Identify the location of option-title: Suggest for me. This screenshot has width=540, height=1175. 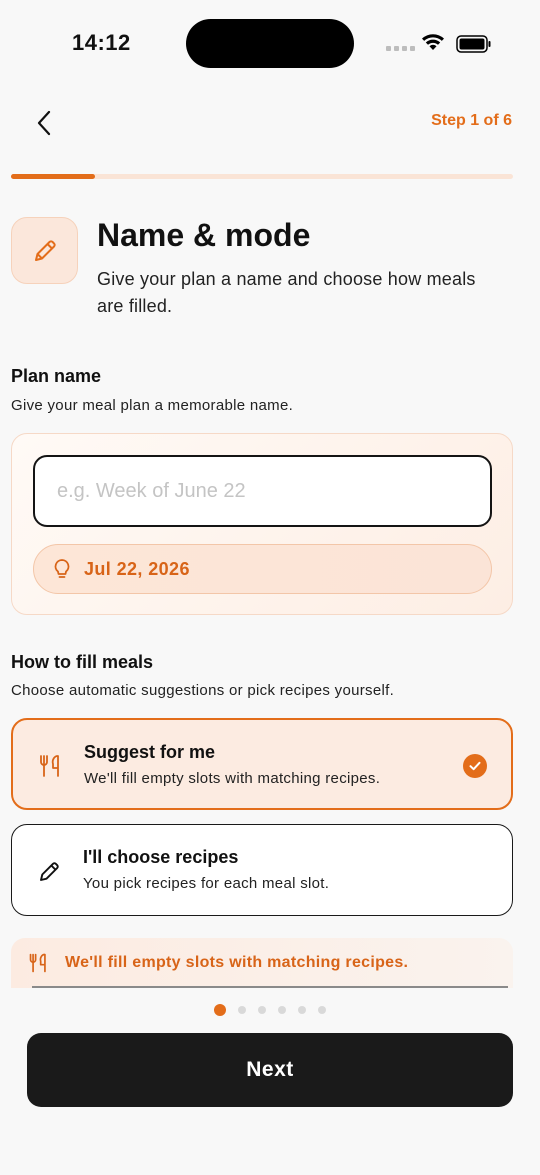
(150, 752).